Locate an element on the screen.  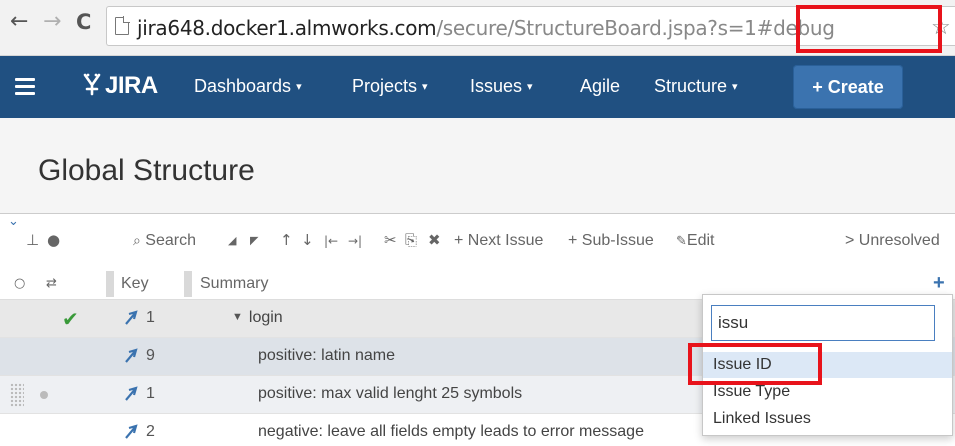
cut-icon: ✂ is located at coordinates (390, 240).